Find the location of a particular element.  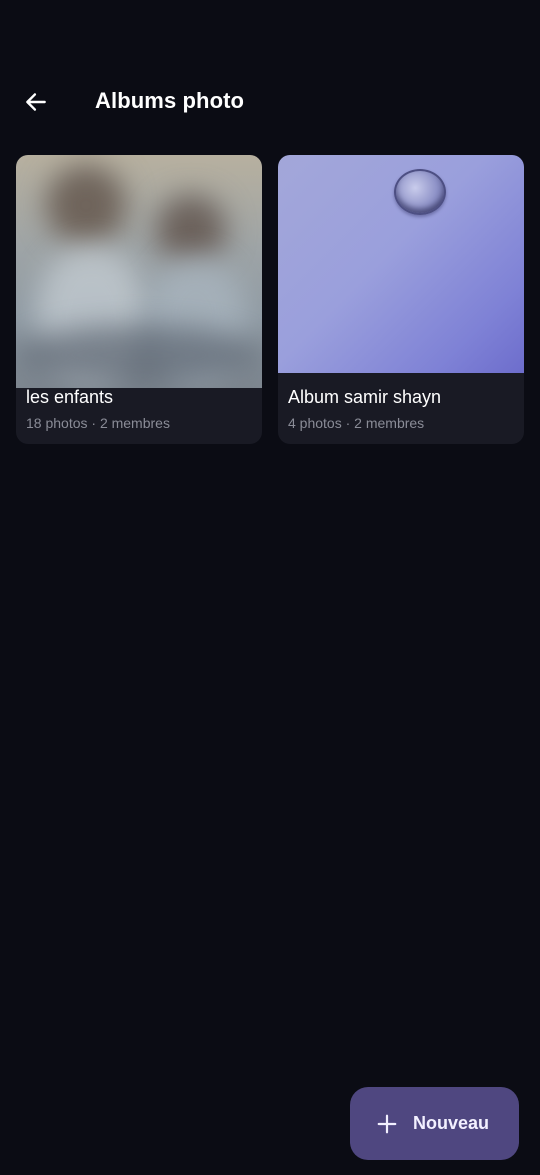

album-card-album-samir-shayn: Album samir shayn 4 photos · 2 membres is located at coordinates (401, 299).